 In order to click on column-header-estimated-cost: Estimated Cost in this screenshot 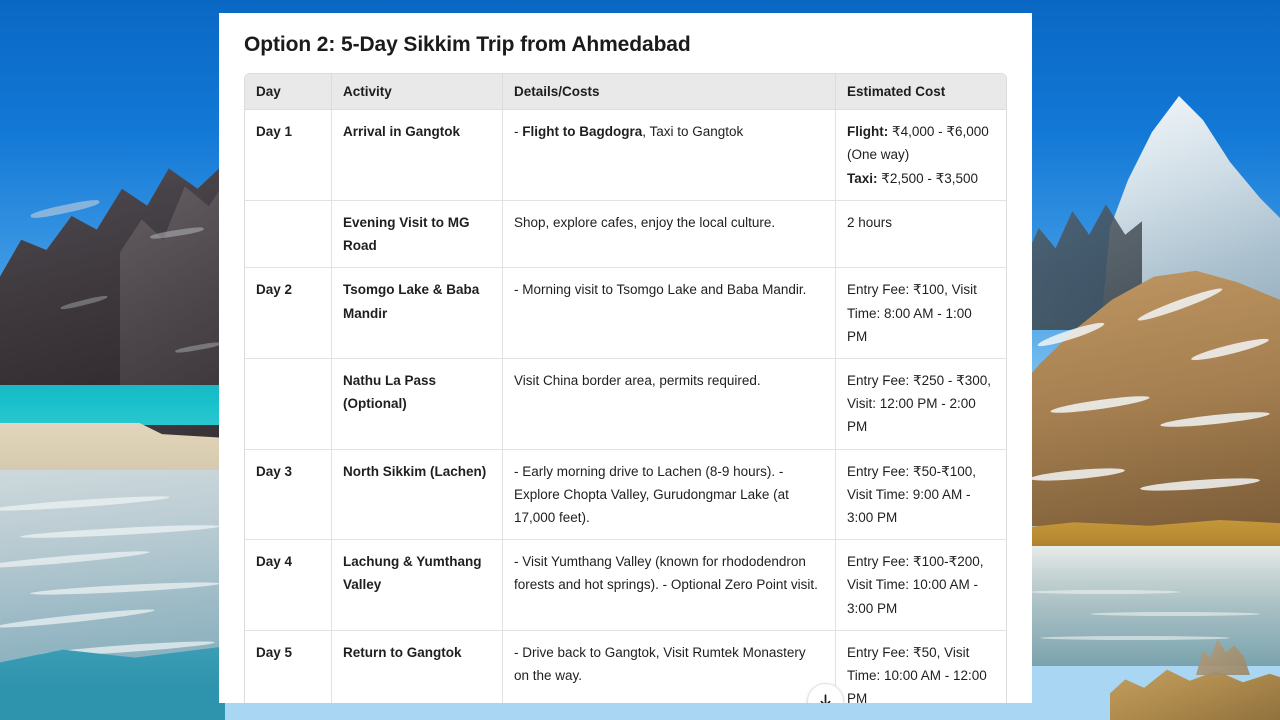, I will do `click(921, 92)`.